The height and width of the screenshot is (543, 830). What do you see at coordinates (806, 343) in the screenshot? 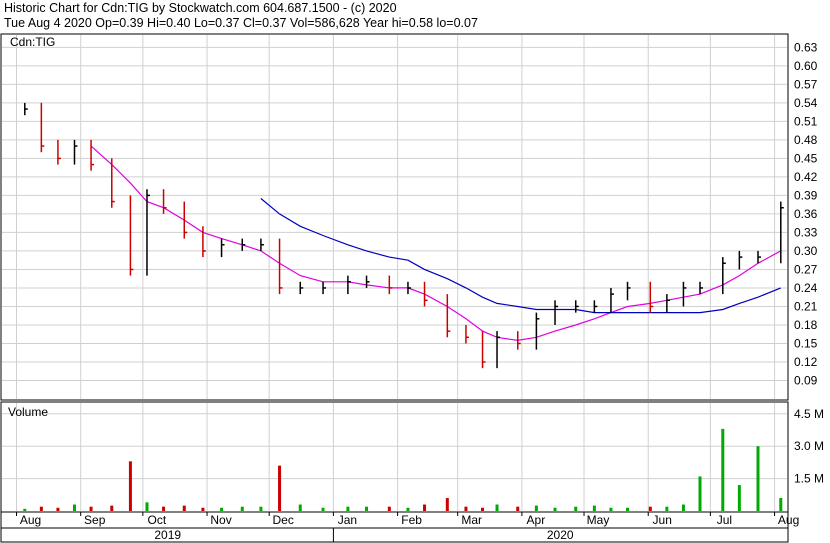
I see `price-tick-label: 0.15` at bounding box center [806, 343].